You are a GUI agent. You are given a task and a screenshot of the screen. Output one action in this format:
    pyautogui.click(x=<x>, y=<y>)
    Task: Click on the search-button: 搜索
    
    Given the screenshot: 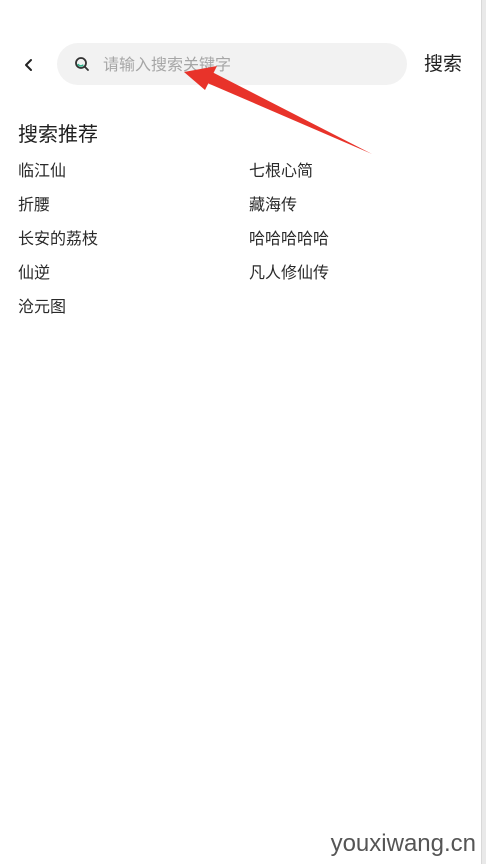 What is the action you would take?
    pyautogui.click(x=443, y=64)
    